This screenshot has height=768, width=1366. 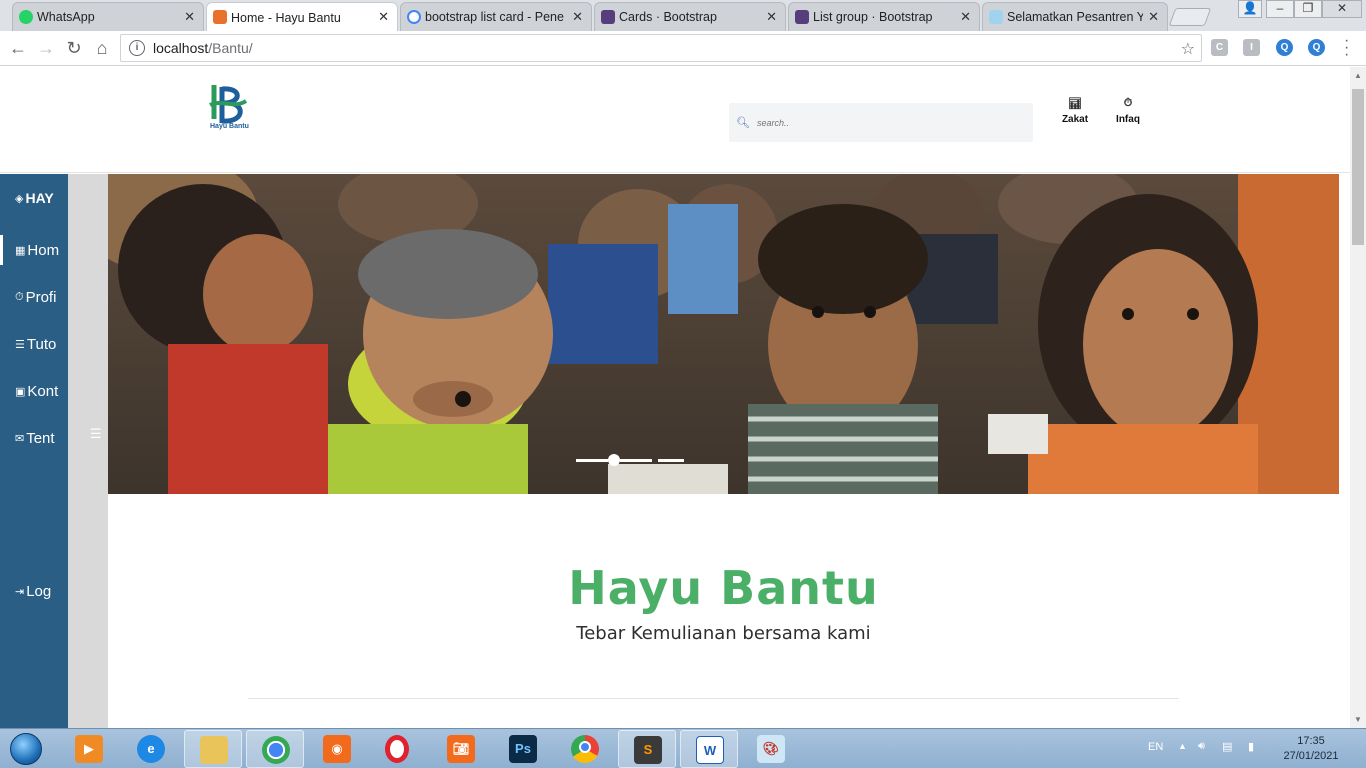 I want to click on taskbar-chrome-active, so click(x=275, y=749).